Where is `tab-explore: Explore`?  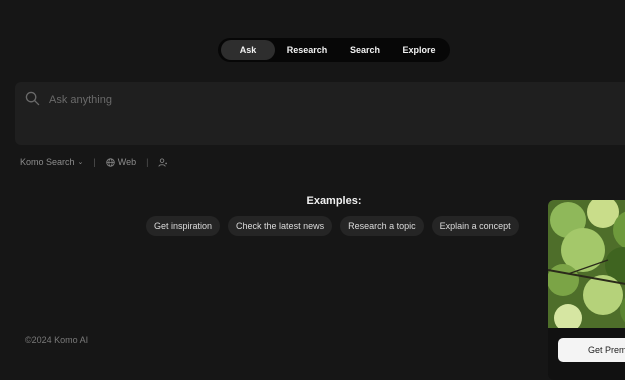 tab-explore: Explore is located at coordinates (419, 50).